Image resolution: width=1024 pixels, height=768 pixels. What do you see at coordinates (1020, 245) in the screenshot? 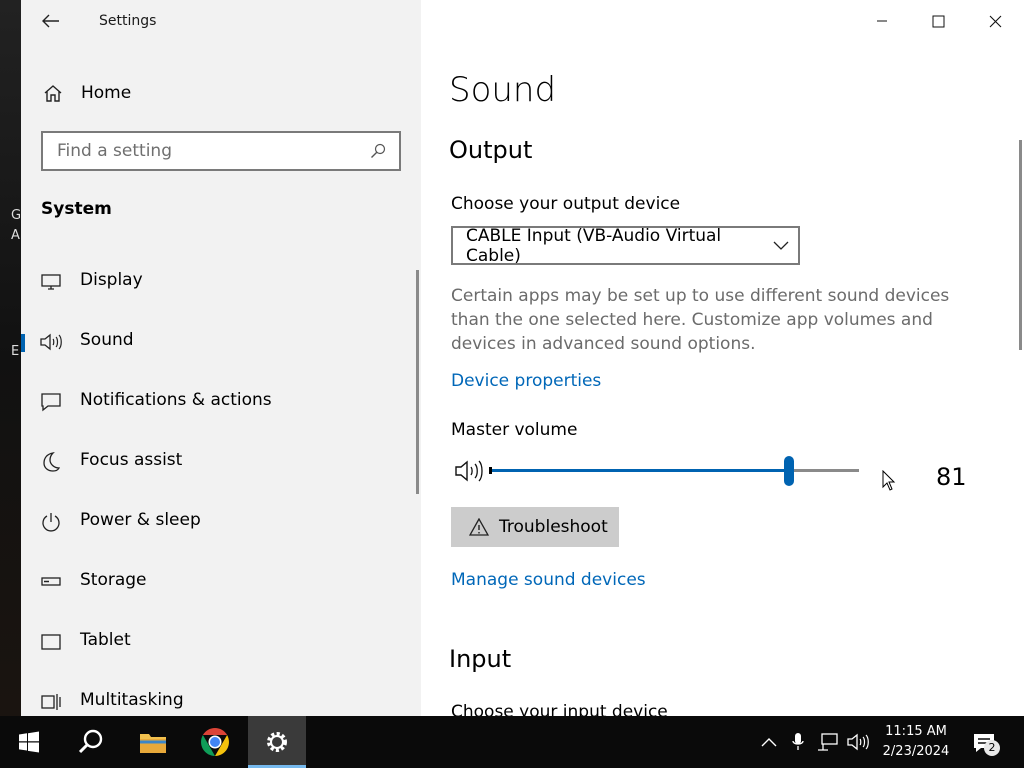
I see `content-scrollbar` at bounding box center [1020, 245].